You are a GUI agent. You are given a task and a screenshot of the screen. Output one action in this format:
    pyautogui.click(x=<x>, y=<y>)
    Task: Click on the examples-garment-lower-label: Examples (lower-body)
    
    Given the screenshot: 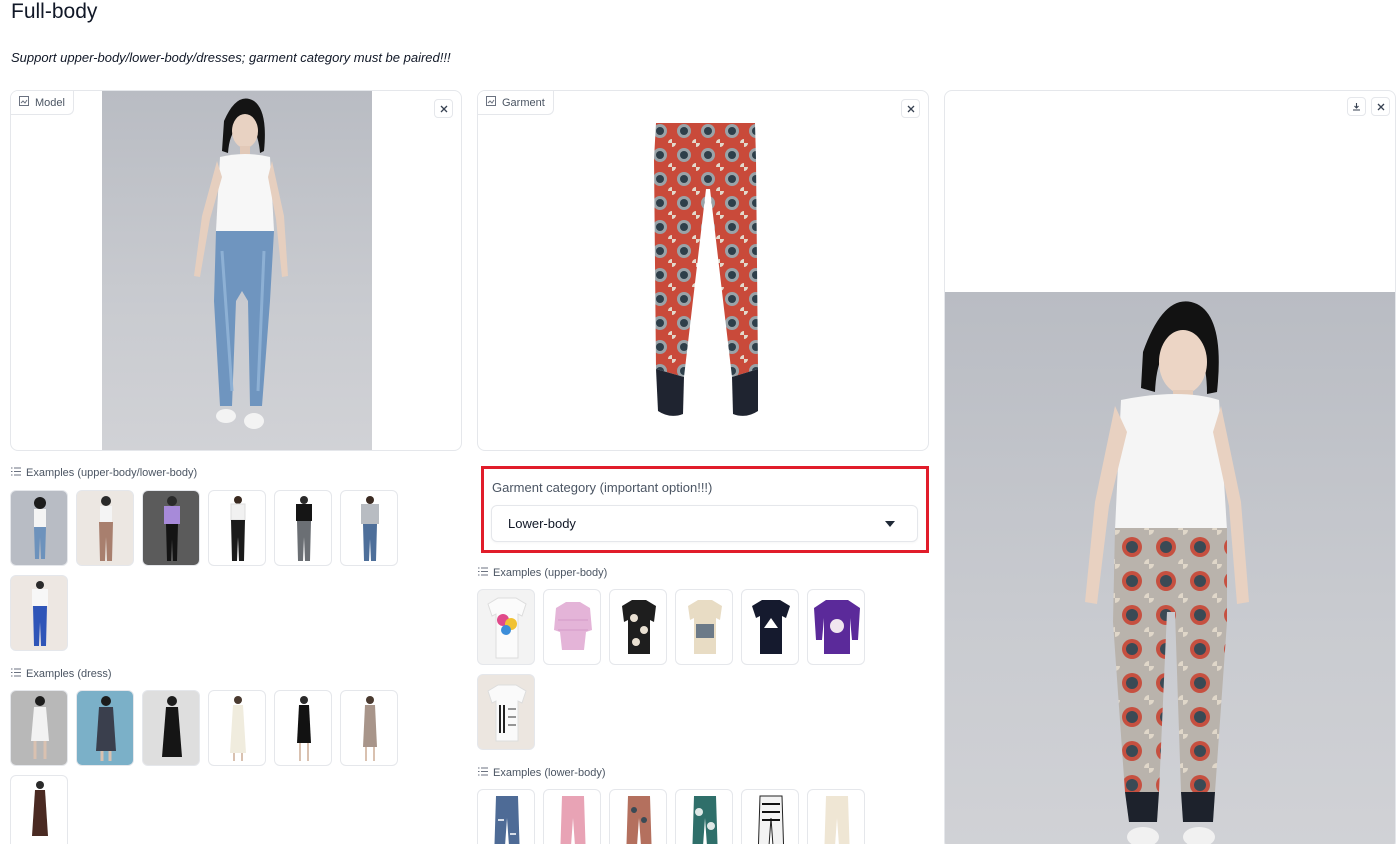 What is the action you would take?
    pyautogui.click(x=541, y=773)
    